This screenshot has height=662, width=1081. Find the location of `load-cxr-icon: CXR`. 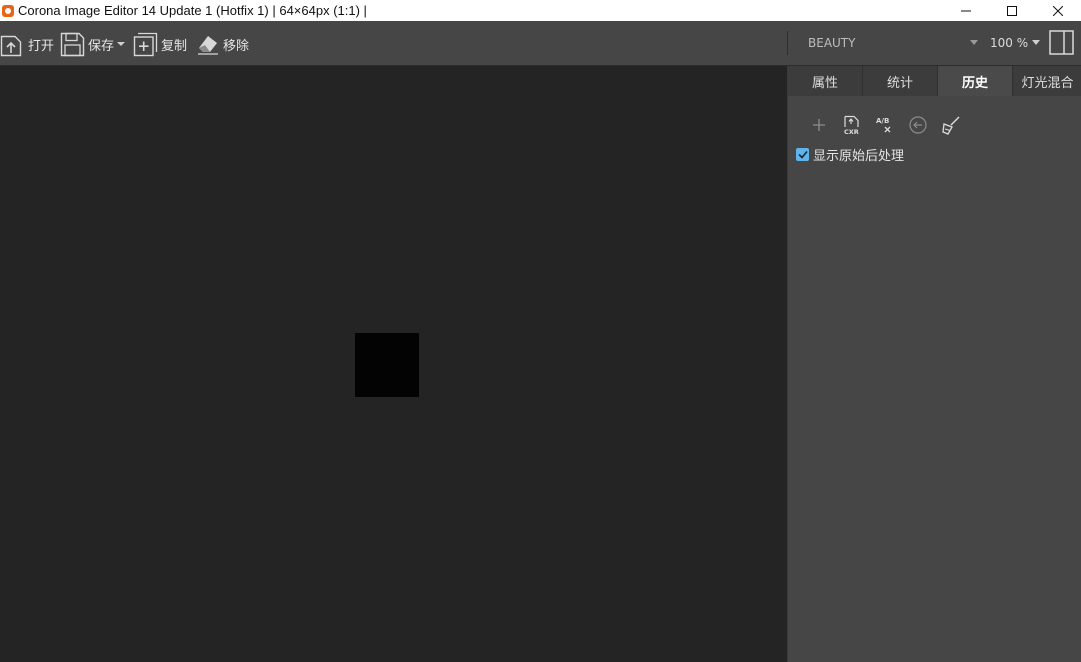

load-cxr-icon: CXR is located at coordinates (851, 125).